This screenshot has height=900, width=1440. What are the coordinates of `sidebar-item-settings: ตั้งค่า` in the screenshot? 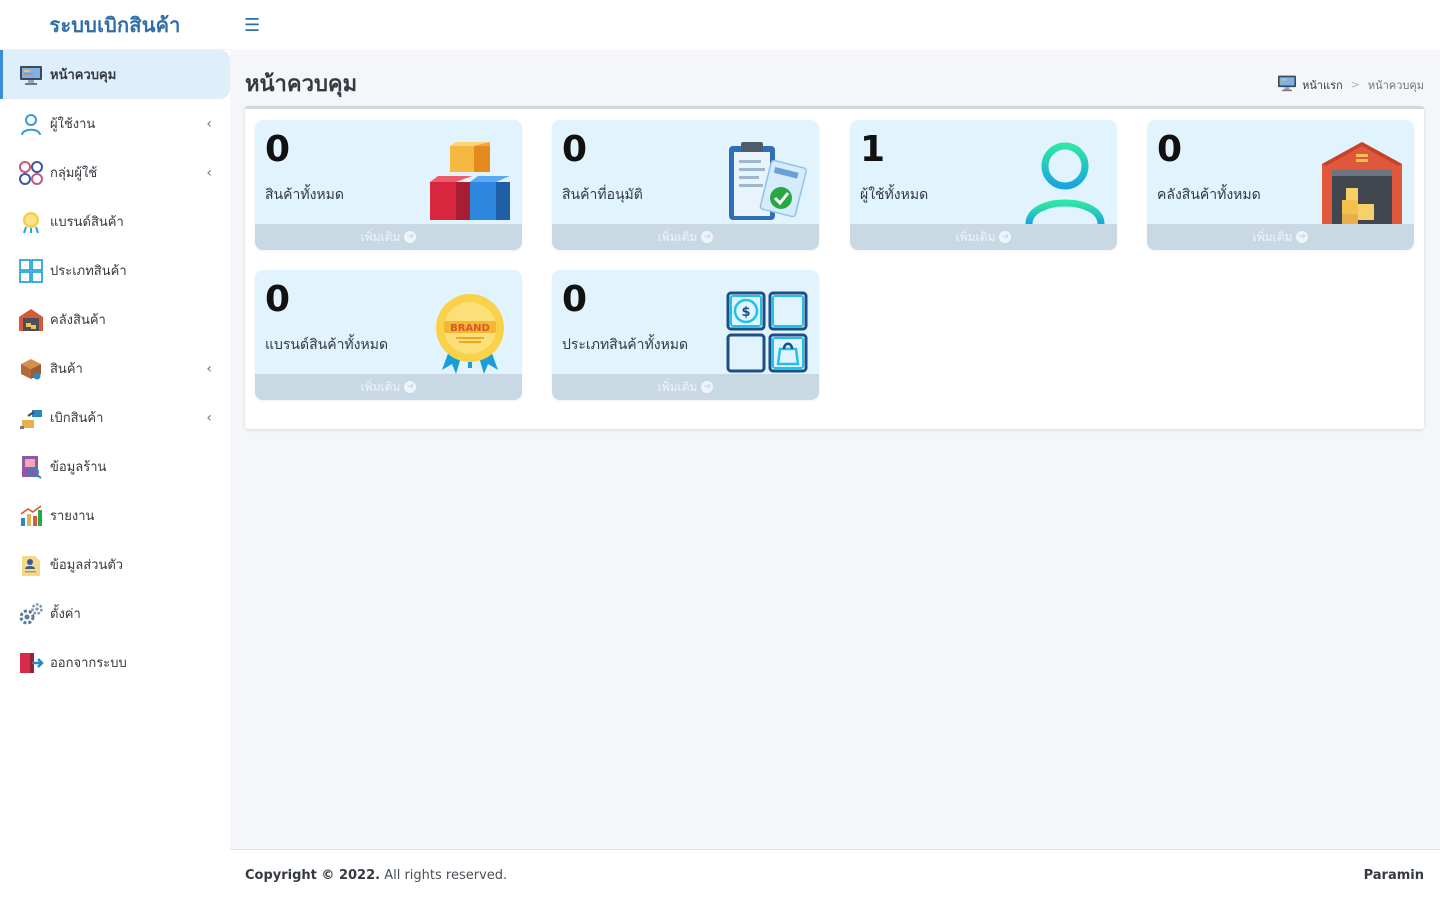 It's located at (115, 613).